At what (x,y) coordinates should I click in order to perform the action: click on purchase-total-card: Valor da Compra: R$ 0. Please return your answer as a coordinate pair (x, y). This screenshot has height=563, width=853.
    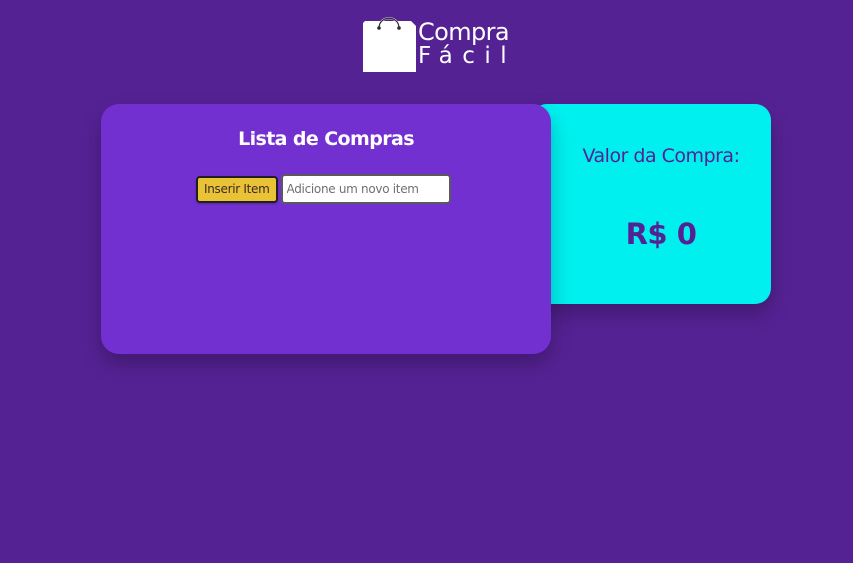
    Looking at the image, I should click on (651, 204).